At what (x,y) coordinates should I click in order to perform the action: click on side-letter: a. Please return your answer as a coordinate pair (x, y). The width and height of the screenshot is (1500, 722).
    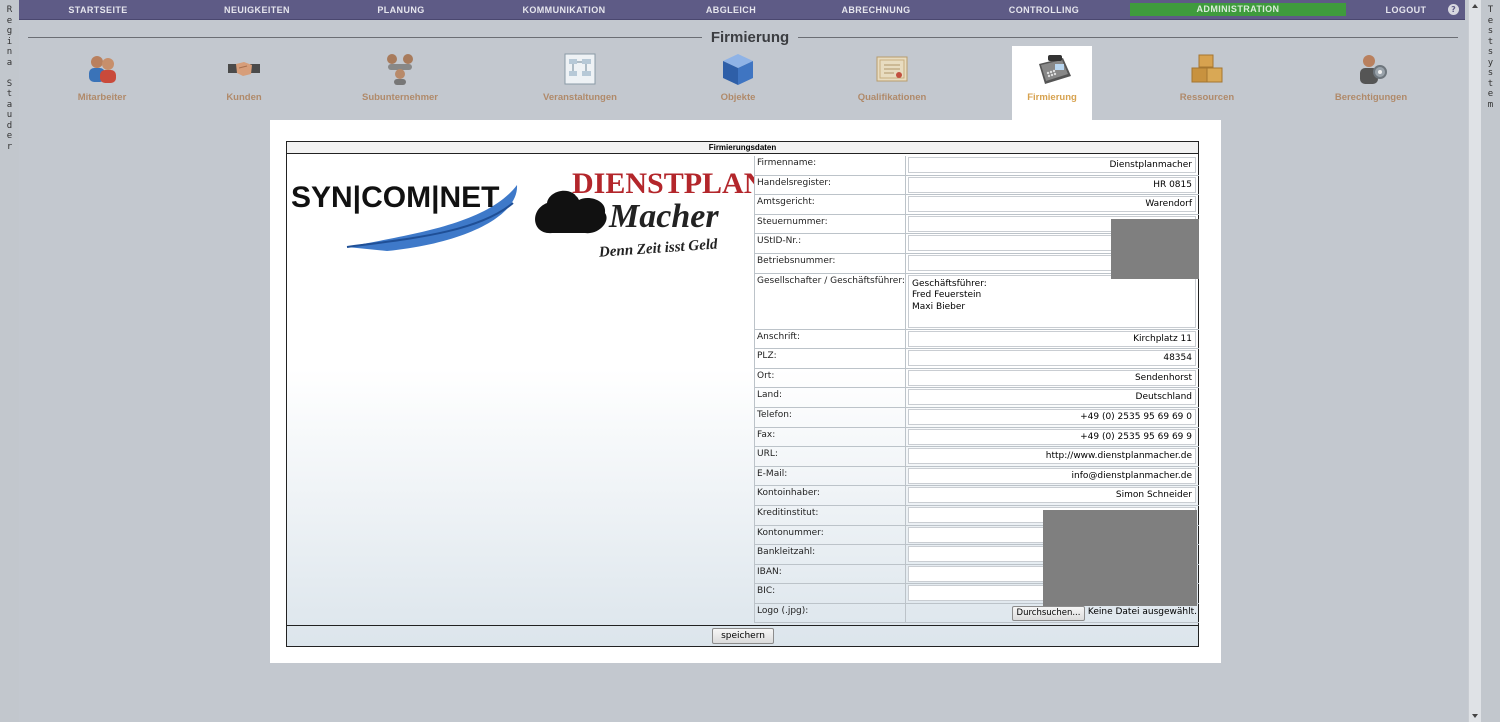
    Looking at the image, I should click on (9, 104).